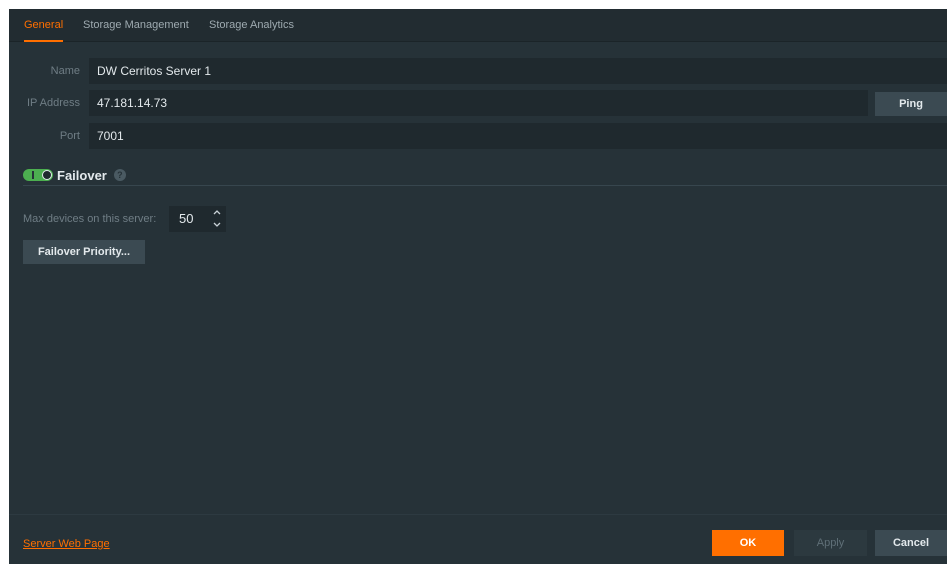 Image resolution: width=947 pixels, height=564 pixels. Describe the element at coordinates (830, 543) in the screenshot. I see `apply-button: Apply` at that location.